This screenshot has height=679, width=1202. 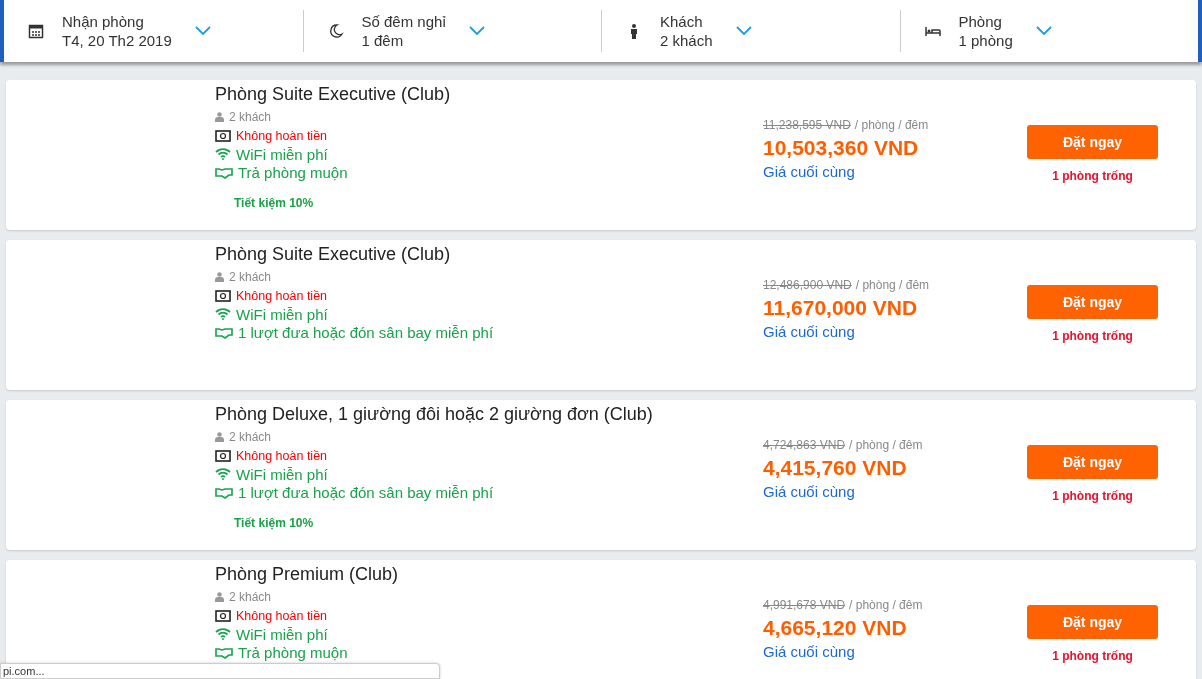 I want to click on original-price: 4,991,678 VND, so click(x=804, y=605).